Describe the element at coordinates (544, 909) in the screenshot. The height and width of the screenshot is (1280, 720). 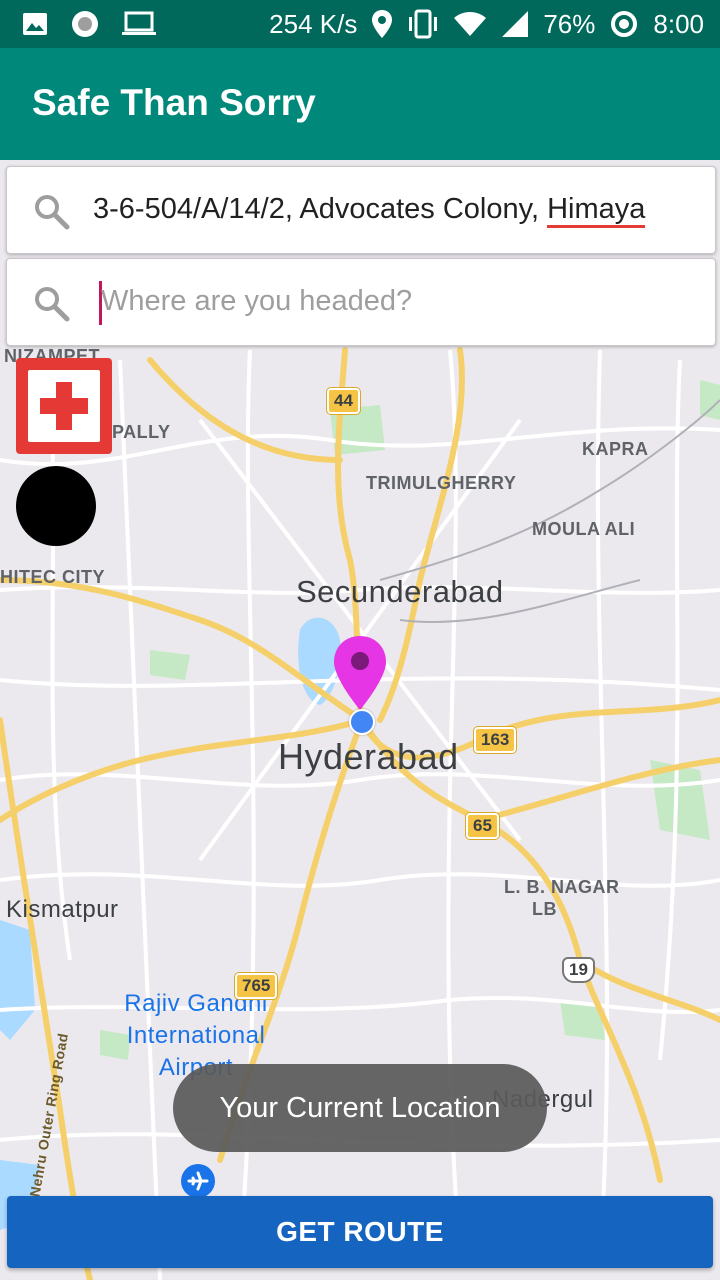
I see `map-label-lb: LB` at that location.